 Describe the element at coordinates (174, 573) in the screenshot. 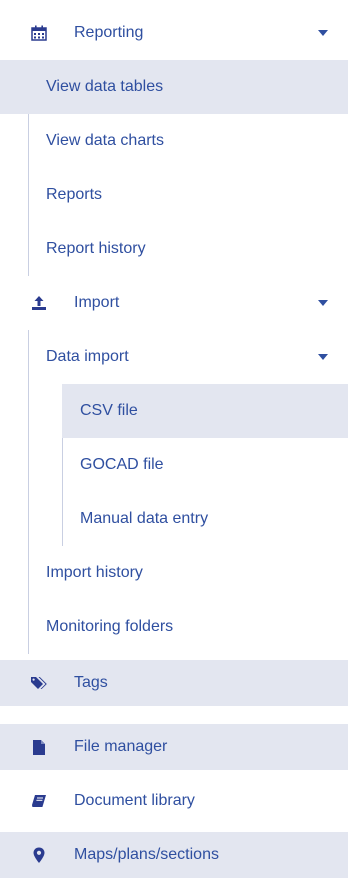

I see `nav-item-import-history: Import history` at that location.